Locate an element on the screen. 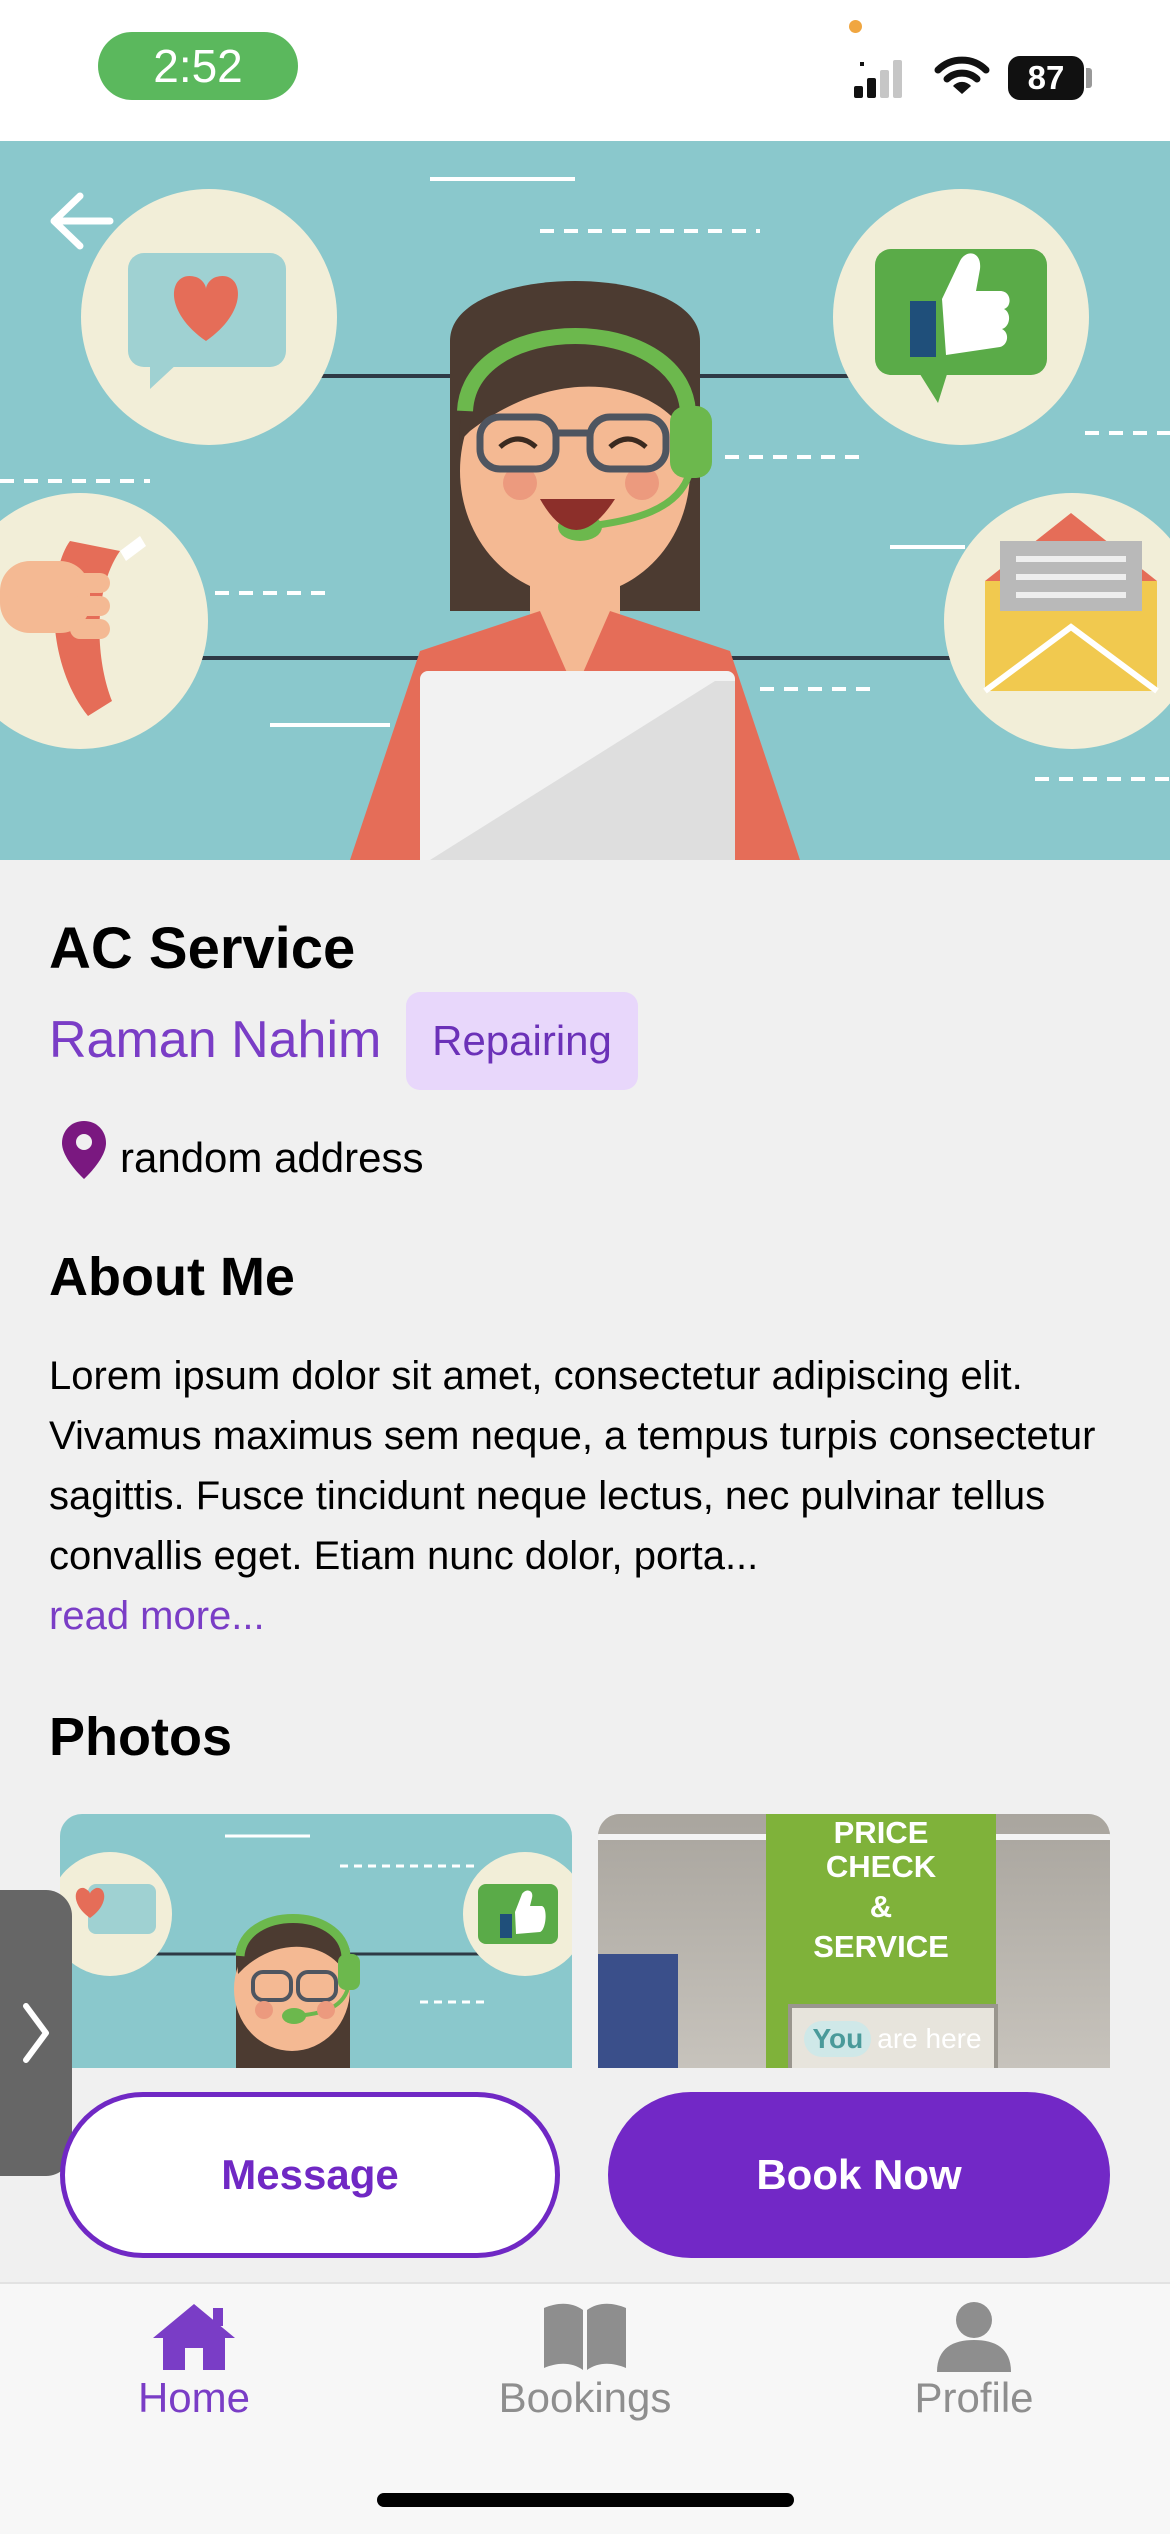 The image size is (1170, 2534). location-pin-icon is located at coordinates (84, 1150).